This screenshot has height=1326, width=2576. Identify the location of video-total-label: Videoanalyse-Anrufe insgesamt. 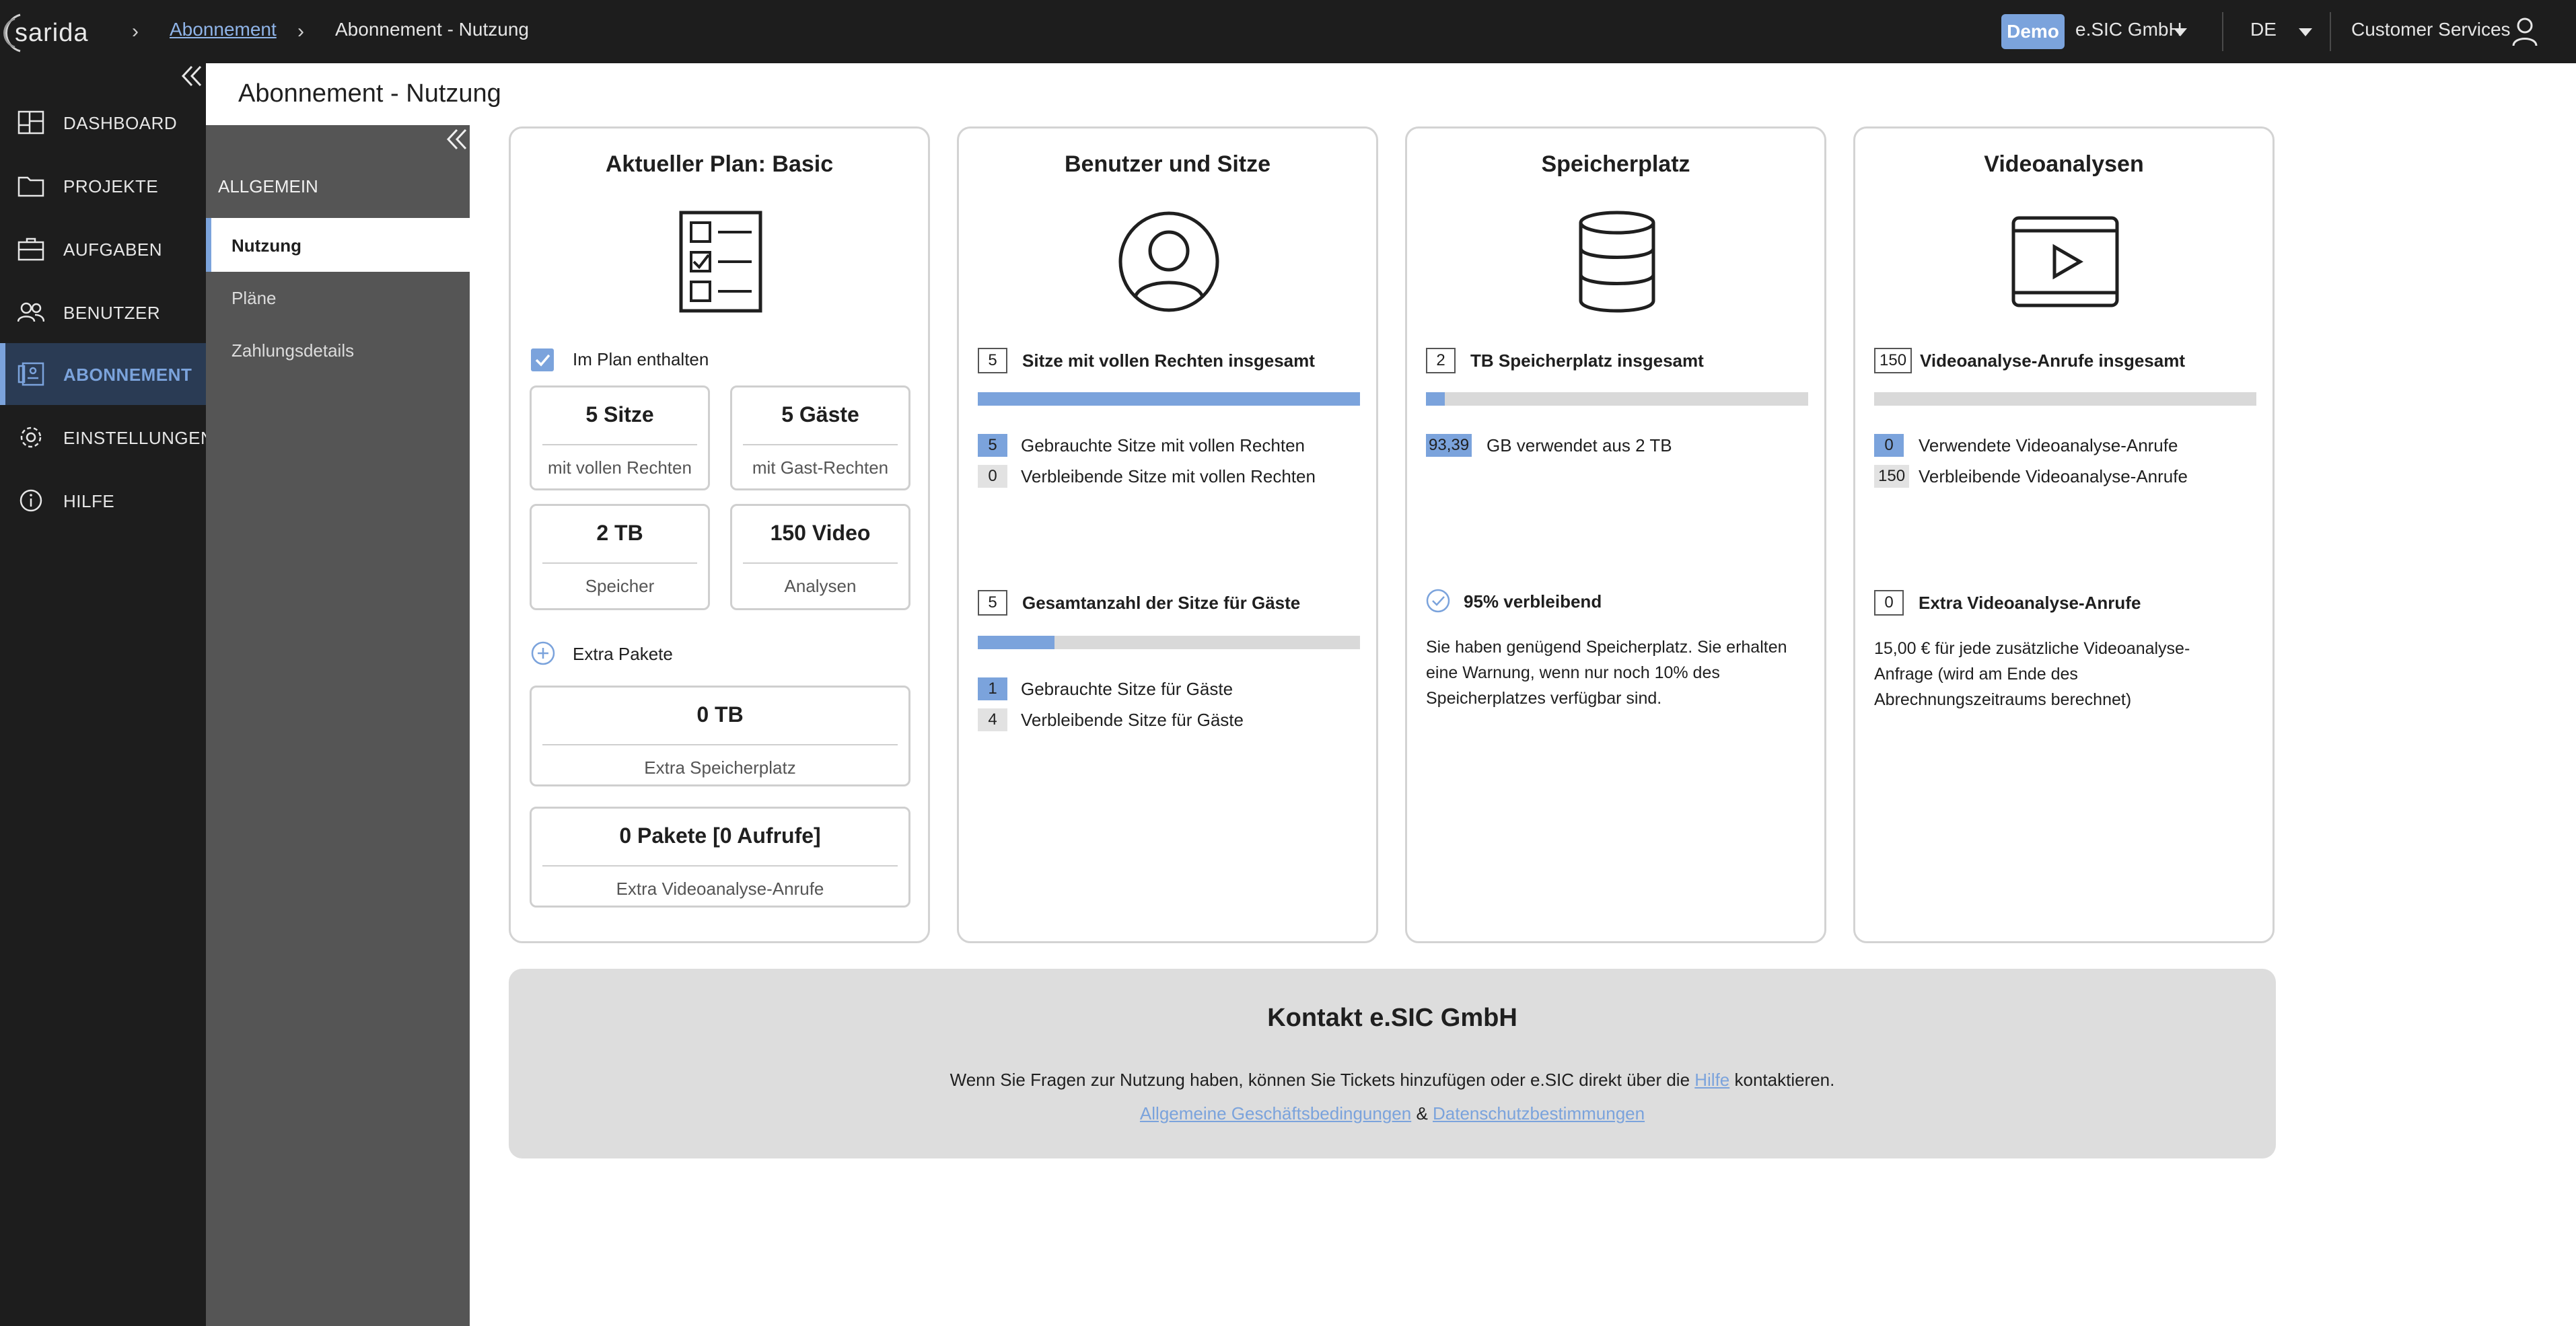
(2052, 361).